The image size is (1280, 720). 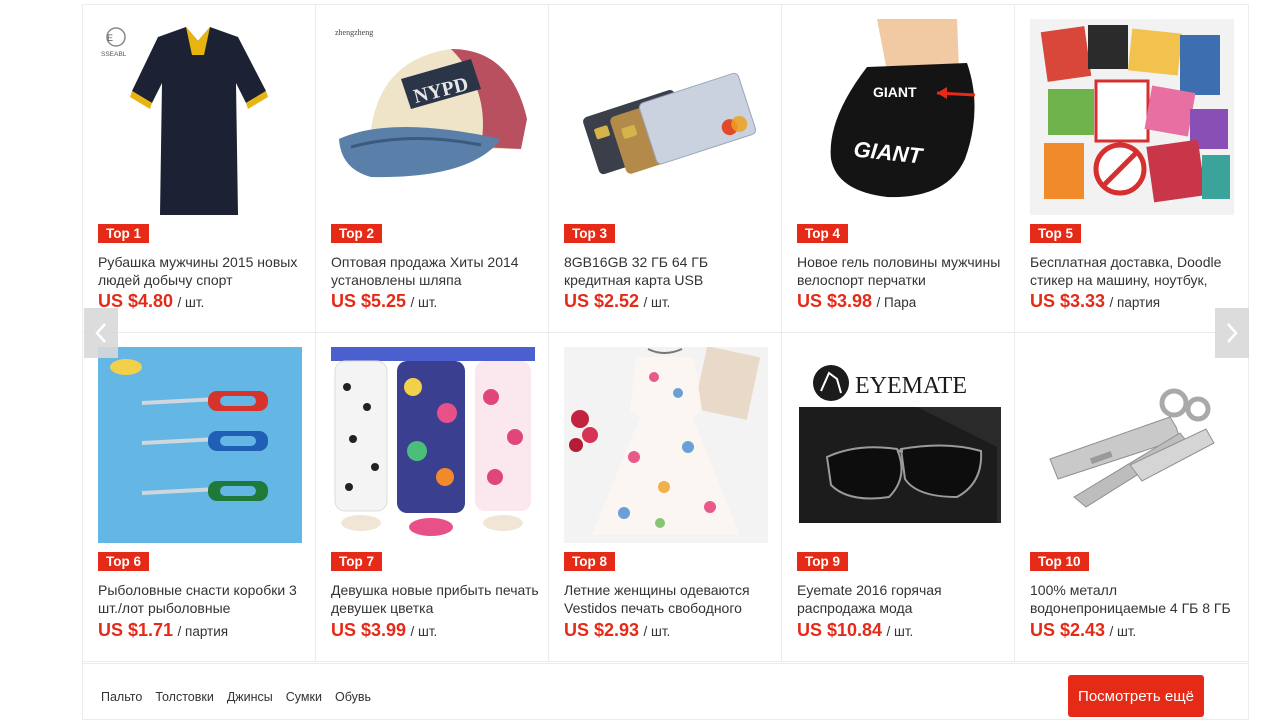 I want to click on brand-mark-text: EYEMATE, so click(x=911, y=386).